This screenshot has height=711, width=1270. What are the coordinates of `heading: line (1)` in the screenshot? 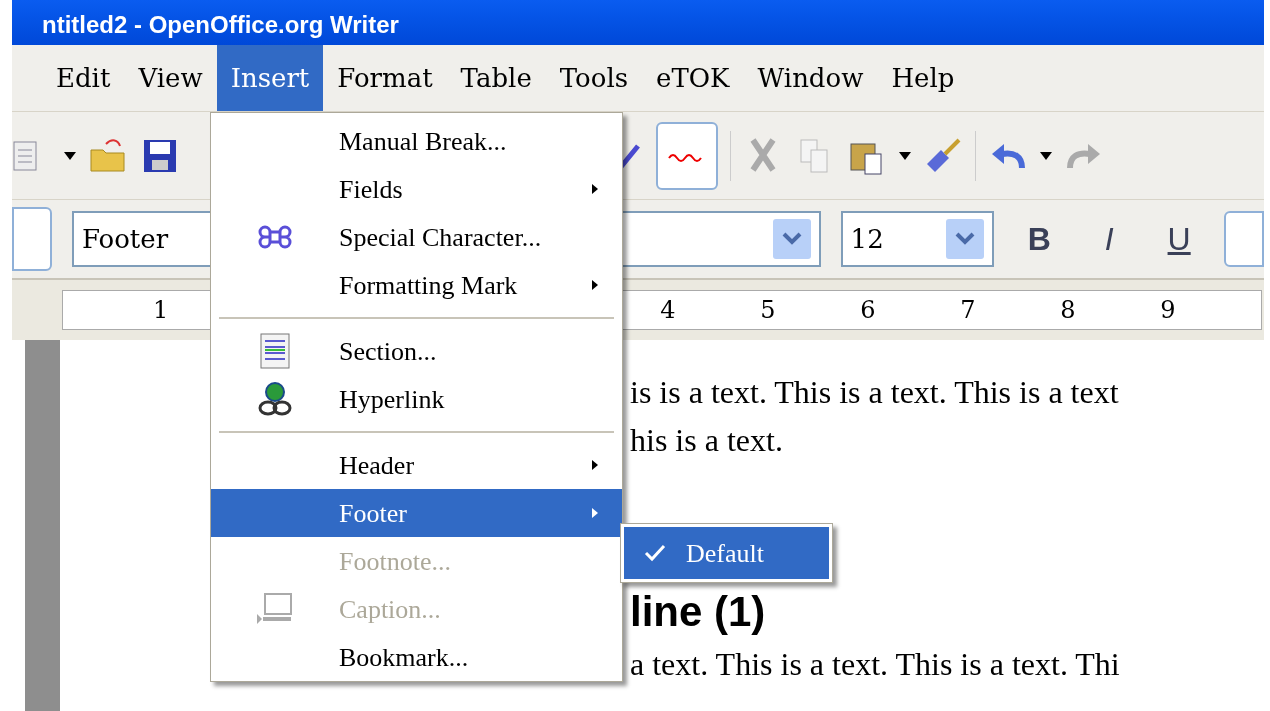 It's located at (698, 612).